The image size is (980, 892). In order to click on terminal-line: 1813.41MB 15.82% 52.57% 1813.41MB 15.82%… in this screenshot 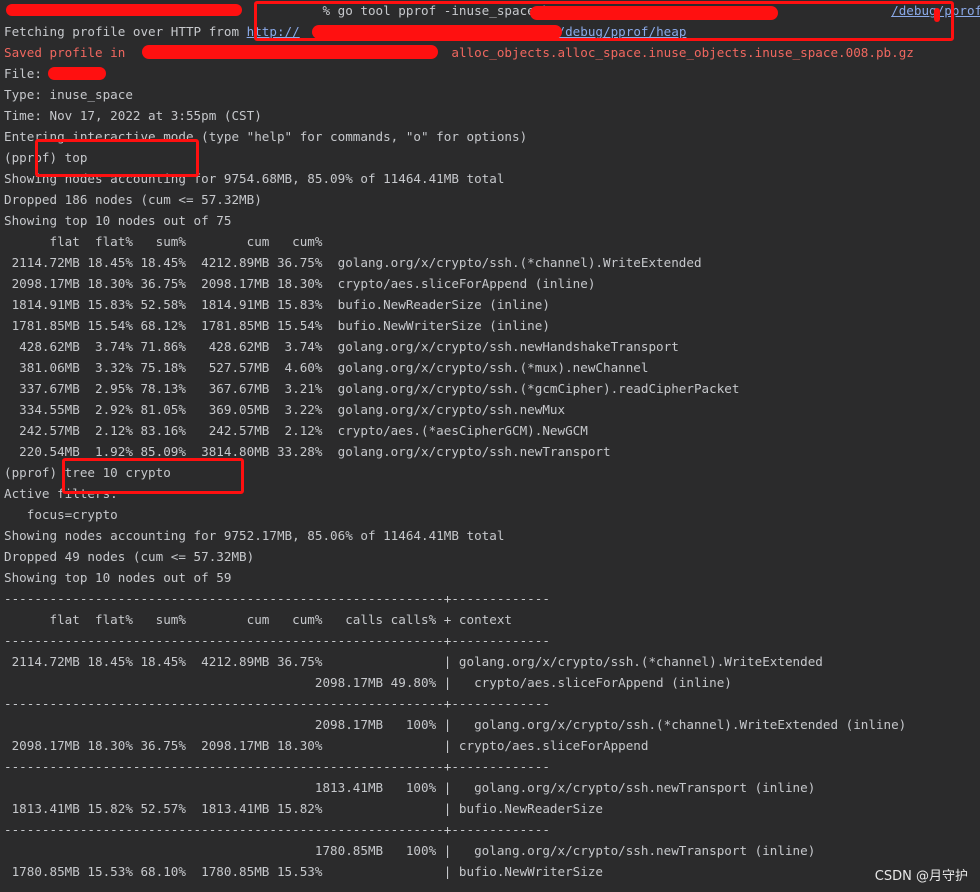, I will do `click(492, 808)`.